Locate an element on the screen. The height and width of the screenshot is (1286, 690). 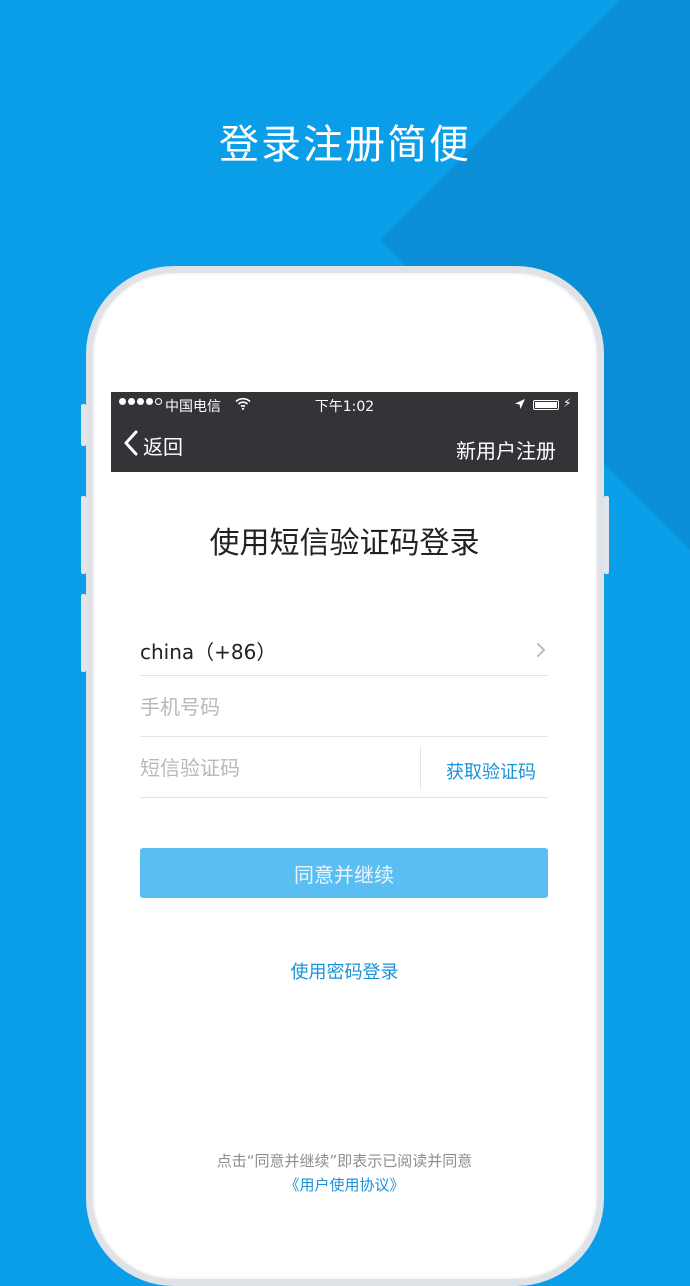
country-code-label: china（+86） is located at coordinates (208, 652).